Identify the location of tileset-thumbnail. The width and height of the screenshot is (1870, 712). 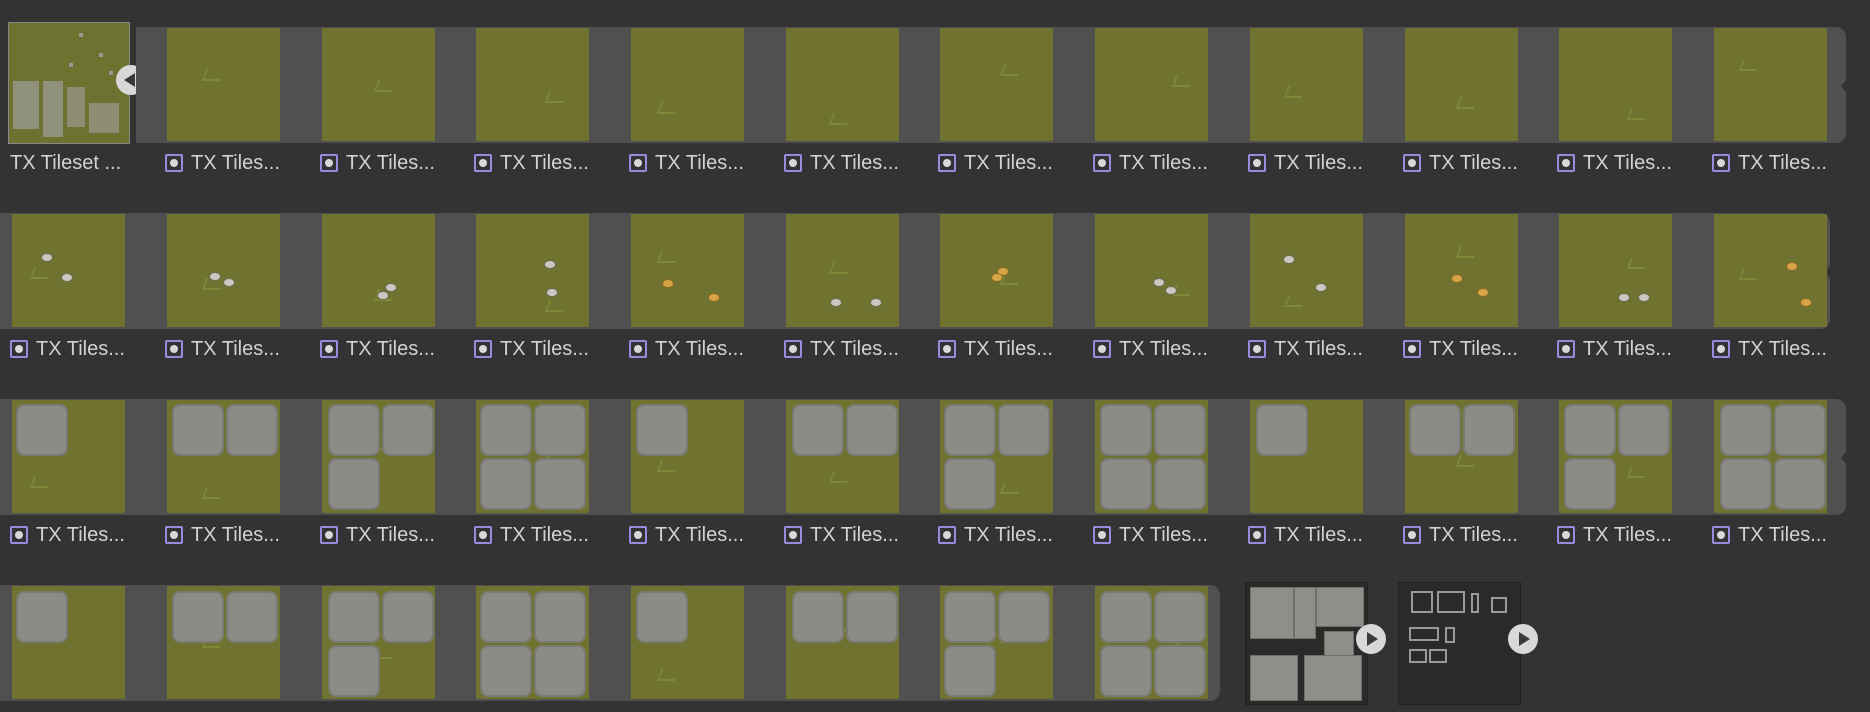
(69, 83).